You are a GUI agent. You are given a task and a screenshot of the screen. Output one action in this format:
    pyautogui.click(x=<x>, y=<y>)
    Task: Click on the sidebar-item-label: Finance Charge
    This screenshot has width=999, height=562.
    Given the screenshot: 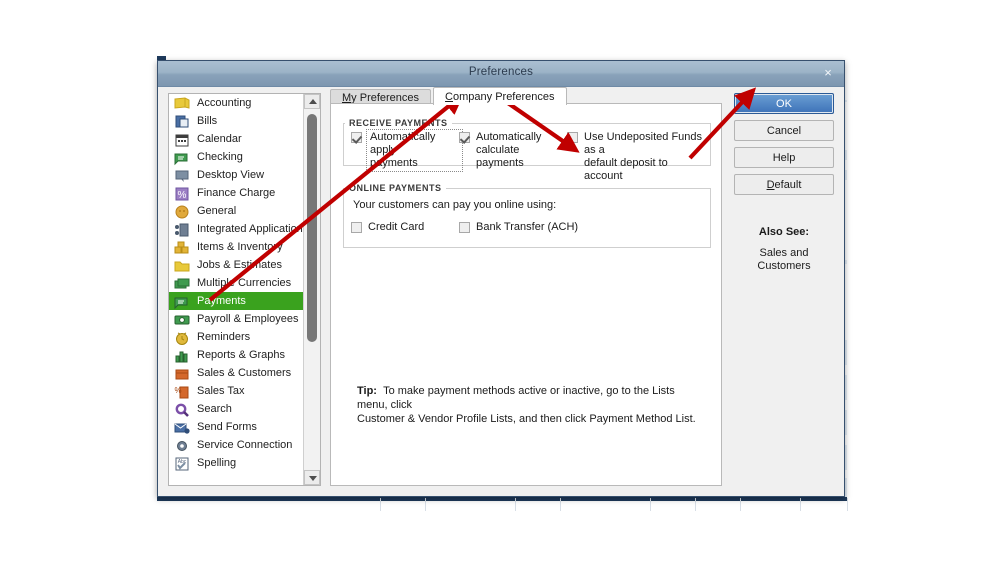 What is the action you would take?
    pyautogui.click(x=236, y=193)
    